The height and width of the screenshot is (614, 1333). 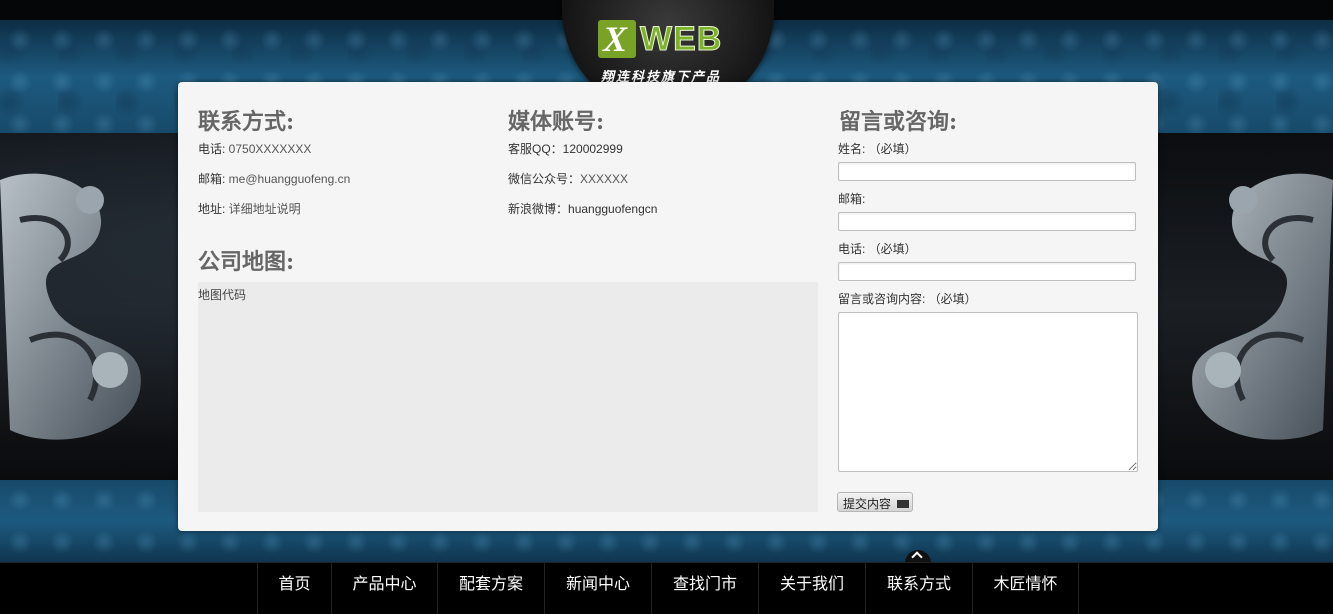 What do you see at coordinates (907, 299) in the screenshot?
I see `message-label: 留言或咨询内容: （必填）` at bounding box center [907, 299].